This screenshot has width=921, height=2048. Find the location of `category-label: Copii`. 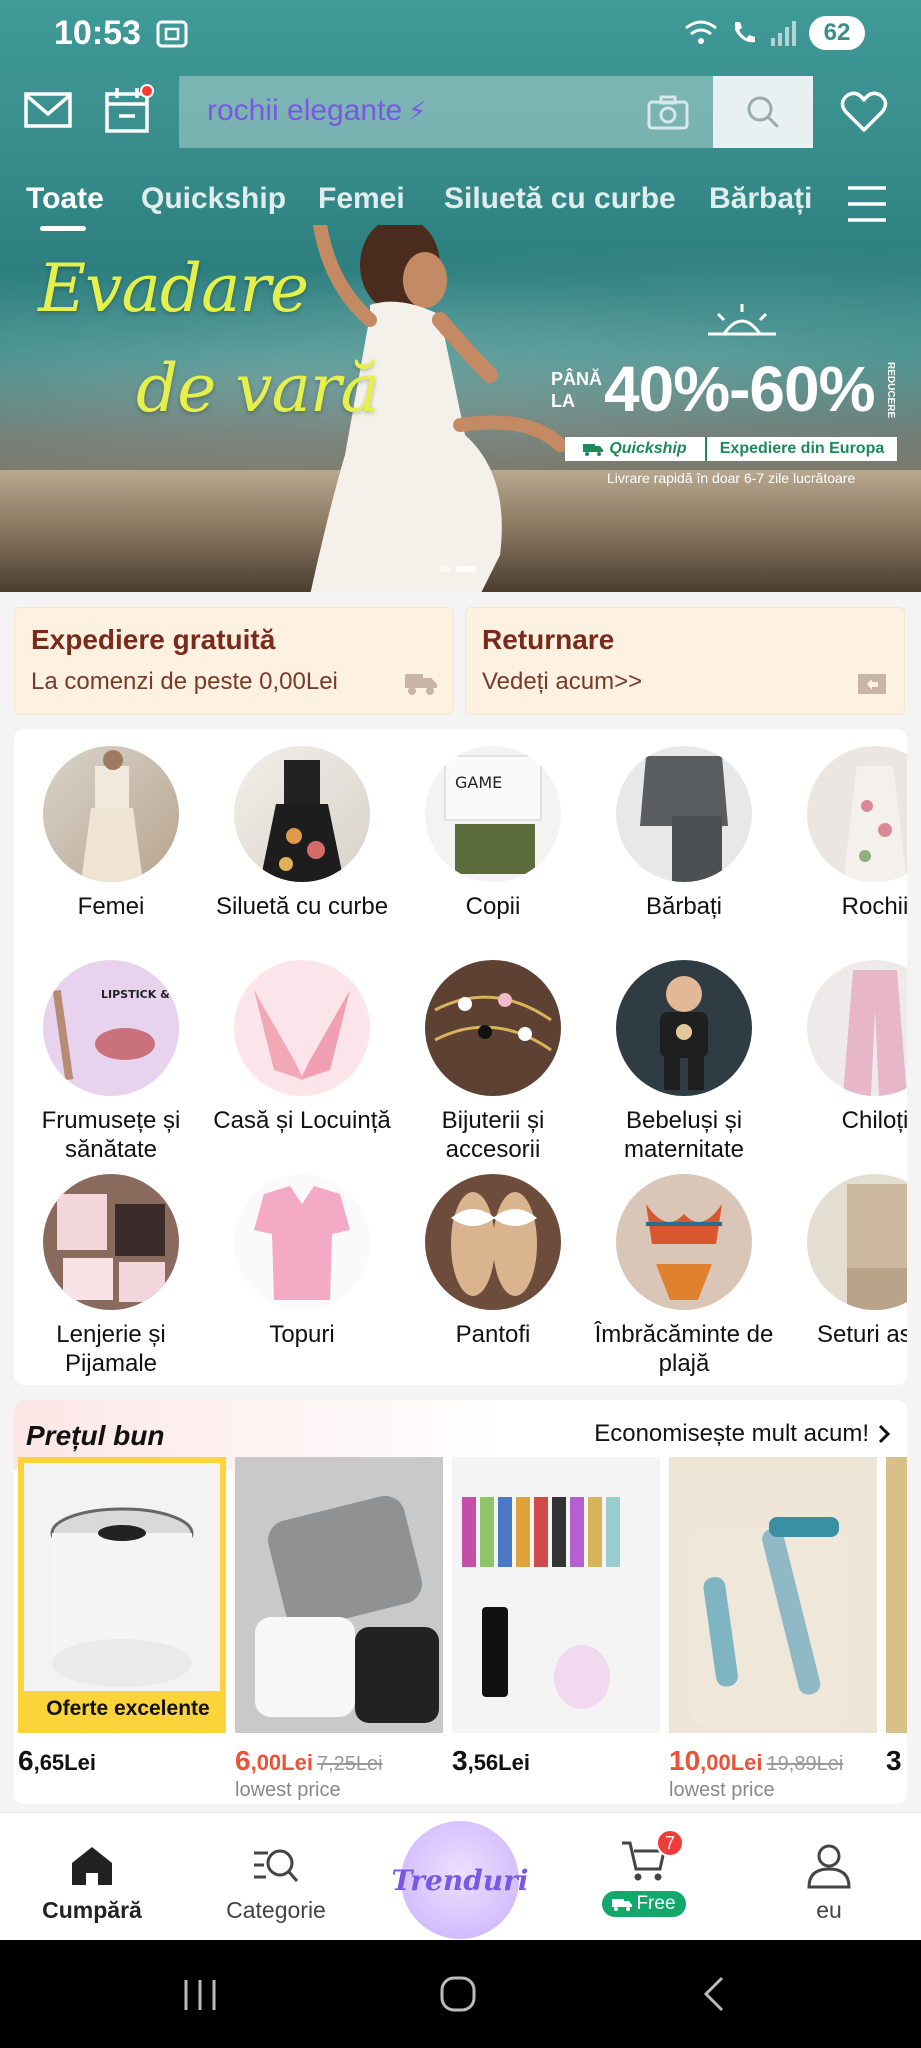

category-label: Copii is located at coordinates (493, 906).